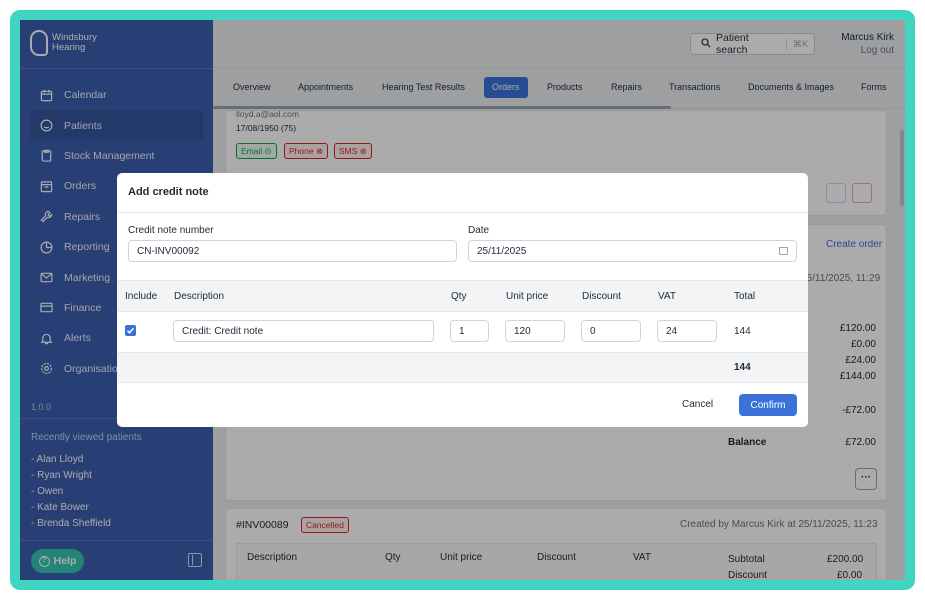 This screenshot has width=925, height=600. Describe the element at coordinates (141, 296) in the screenshot. I see `col-include: Include` at that location.